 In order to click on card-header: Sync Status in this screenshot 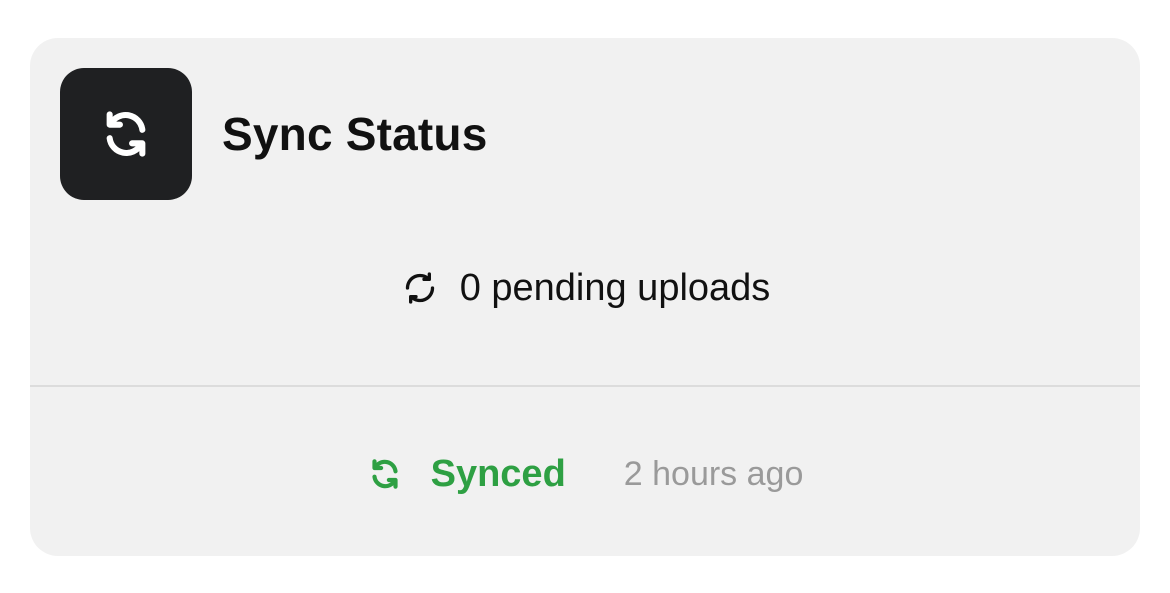, I will do `click(274, 134)`.